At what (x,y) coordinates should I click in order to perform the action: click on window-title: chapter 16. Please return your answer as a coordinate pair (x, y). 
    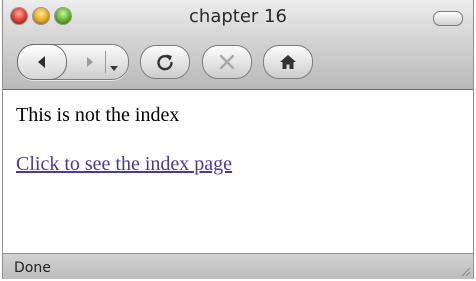
    Looking at the image, I should click on (238, 16).